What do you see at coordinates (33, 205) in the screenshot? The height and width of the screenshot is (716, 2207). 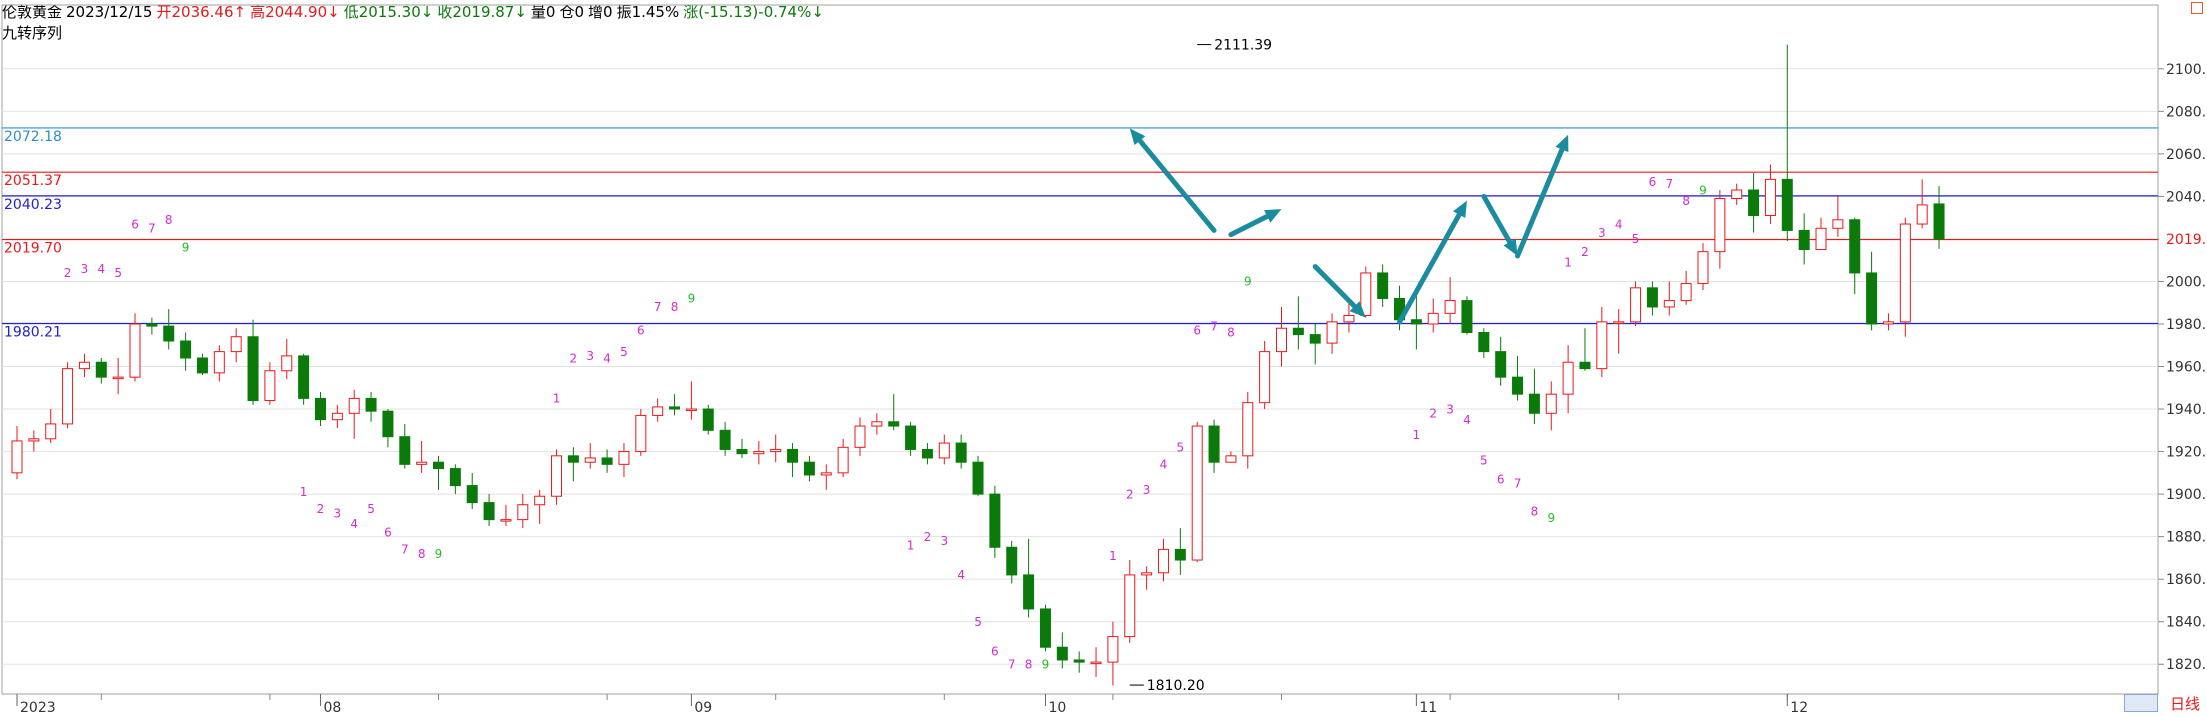 I see `price-level-label: 2040.23` at bounding box center [33, 205].